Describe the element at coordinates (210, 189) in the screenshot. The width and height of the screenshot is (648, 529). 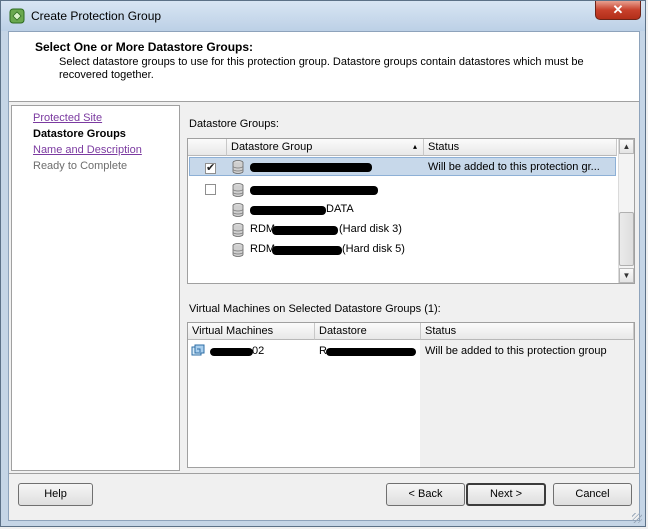
I see `row-checkbox-unchecked` at that location.